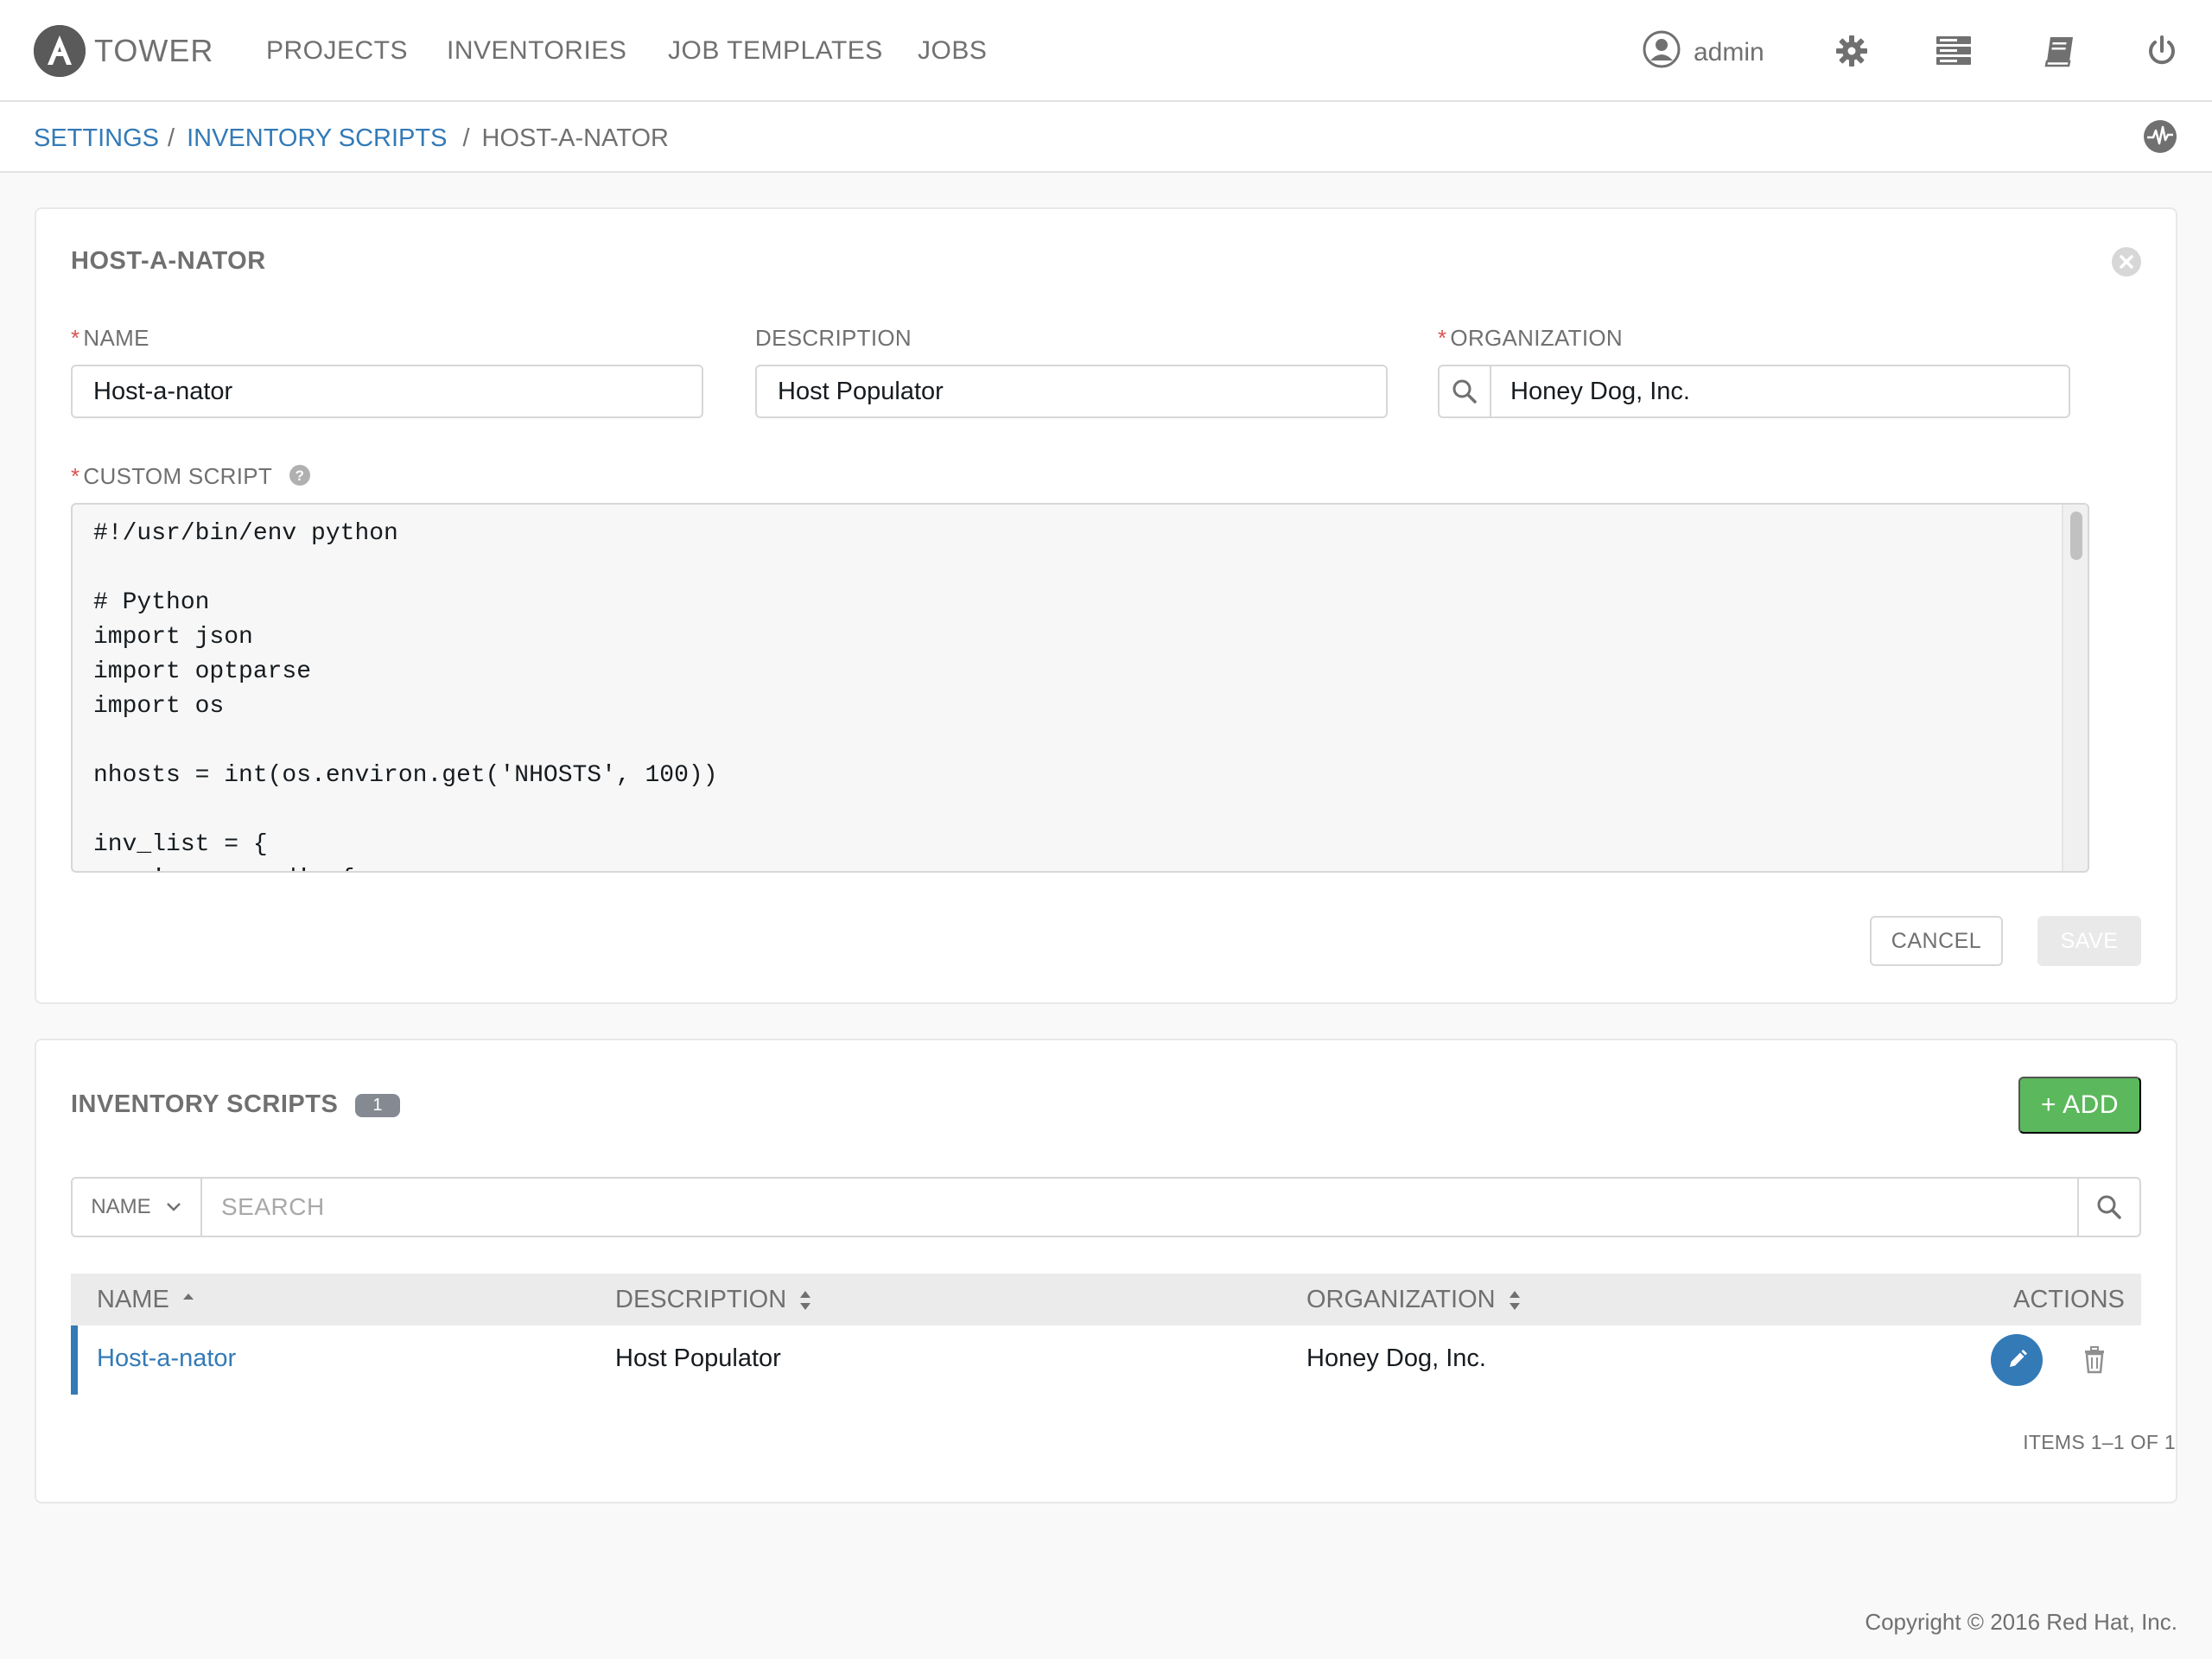  I want to click on search-button, so click(2108, 1207).